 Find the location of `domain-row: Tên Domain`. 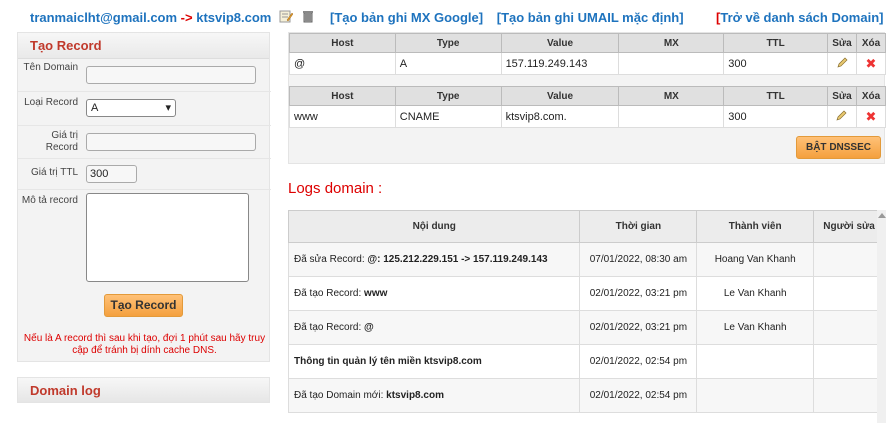

domain-row: Tên Domain is located at coordinates (144, 75).